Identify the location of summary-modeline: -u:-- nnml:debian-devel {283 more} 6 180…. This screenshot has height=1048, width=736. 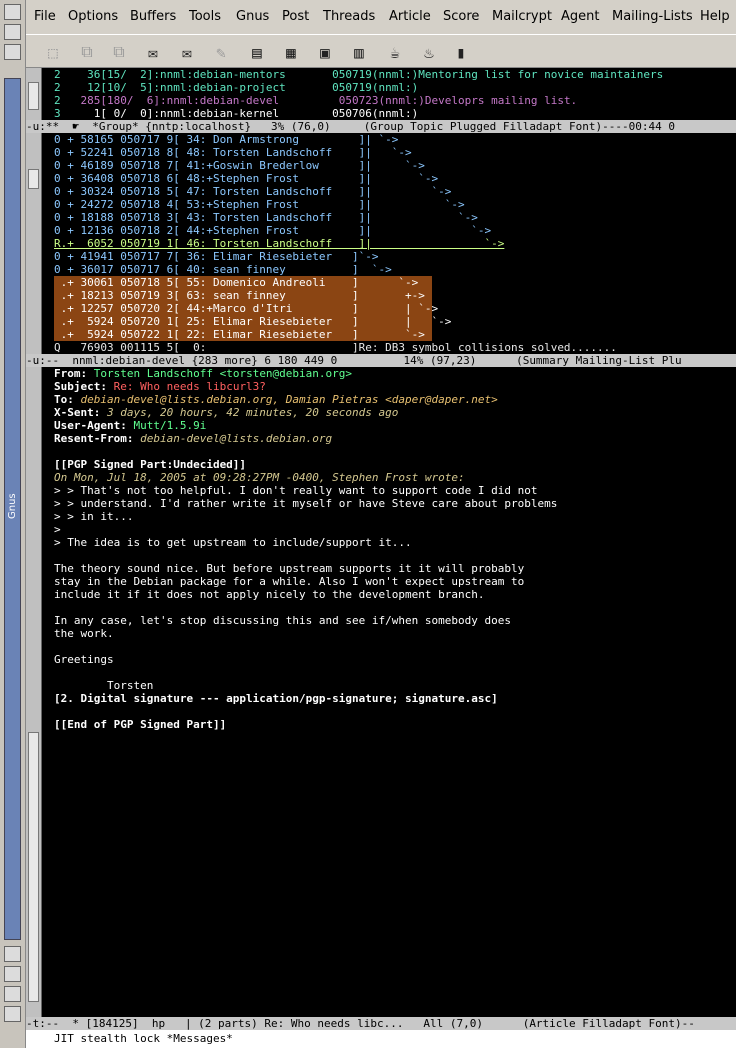
(381, 360).